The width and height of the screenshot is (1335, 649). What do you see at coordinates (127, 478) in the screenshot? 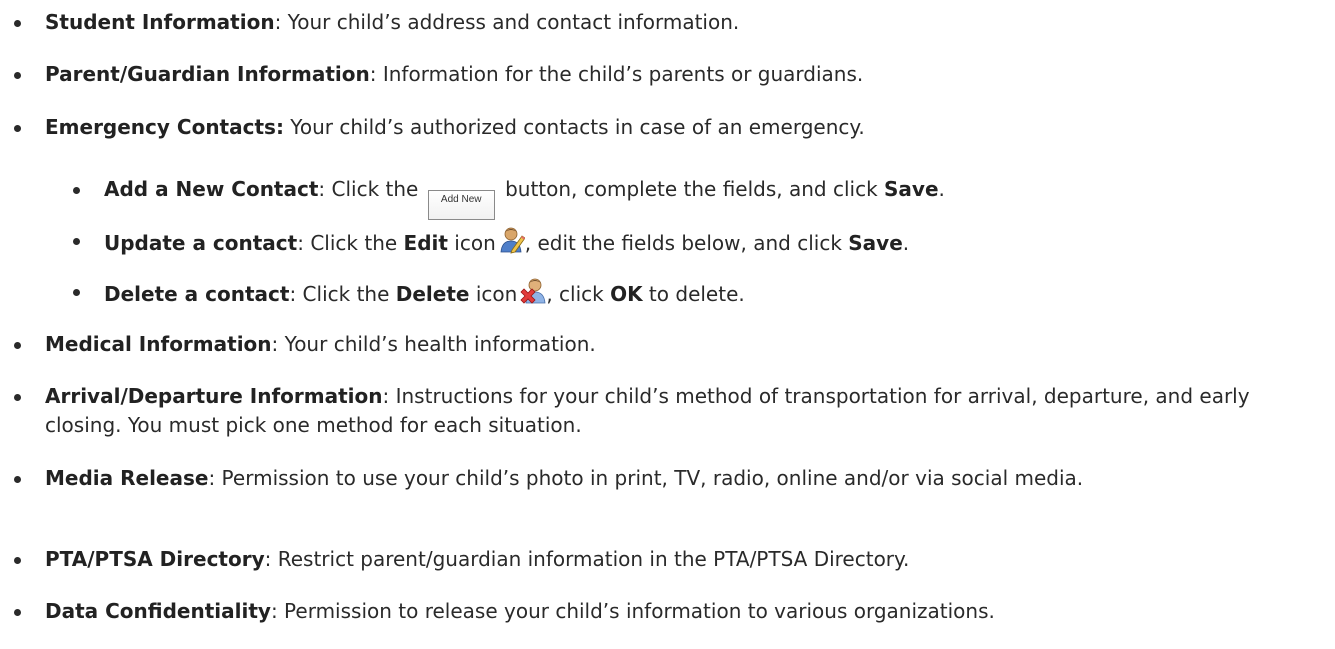
I see `item-title: Media Release` at bounding box center [127, 478].